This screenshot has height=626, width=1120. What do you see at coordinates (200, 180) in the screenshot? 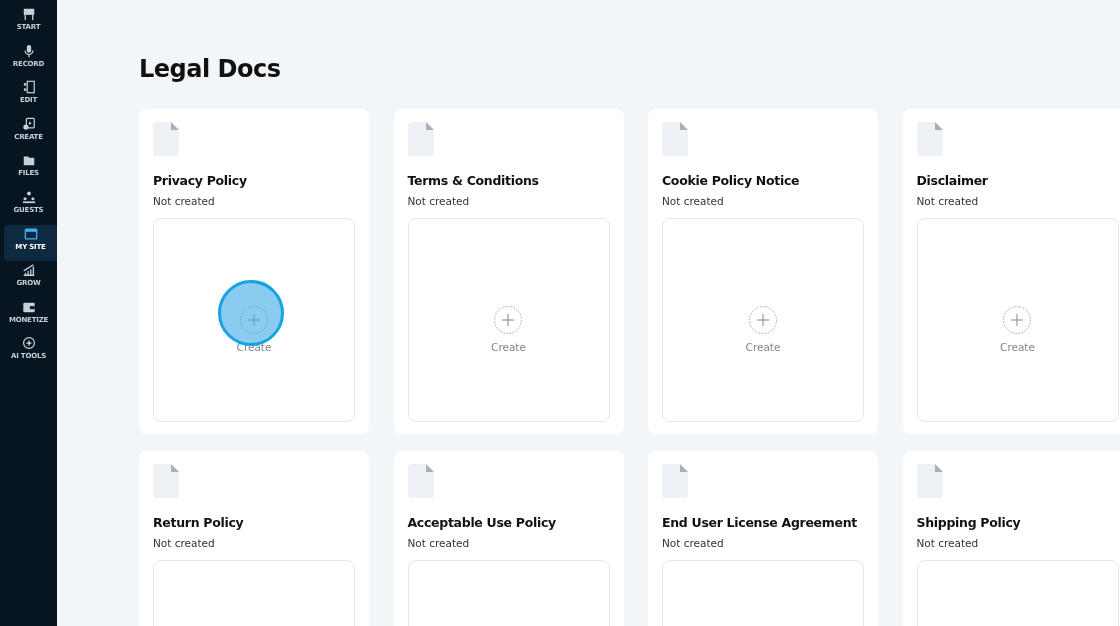
I see `document-title: Privacy Policy` at bounding box center [200, 180].